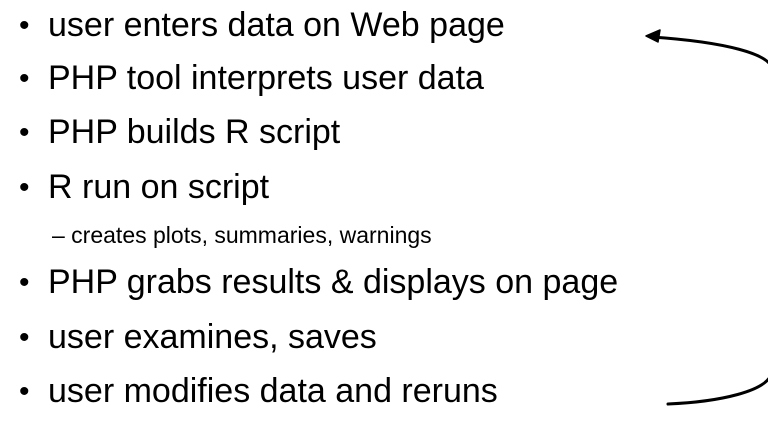  I want to click on loop-arrow, so click(706, 217).